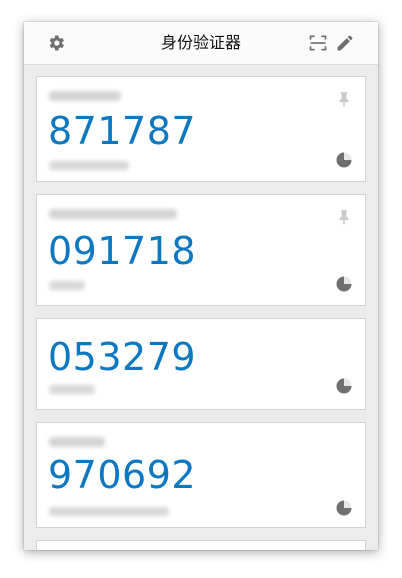  Describe the element at coordinates (318, 43) in the screenshot. I see `scan-icon` at that location.